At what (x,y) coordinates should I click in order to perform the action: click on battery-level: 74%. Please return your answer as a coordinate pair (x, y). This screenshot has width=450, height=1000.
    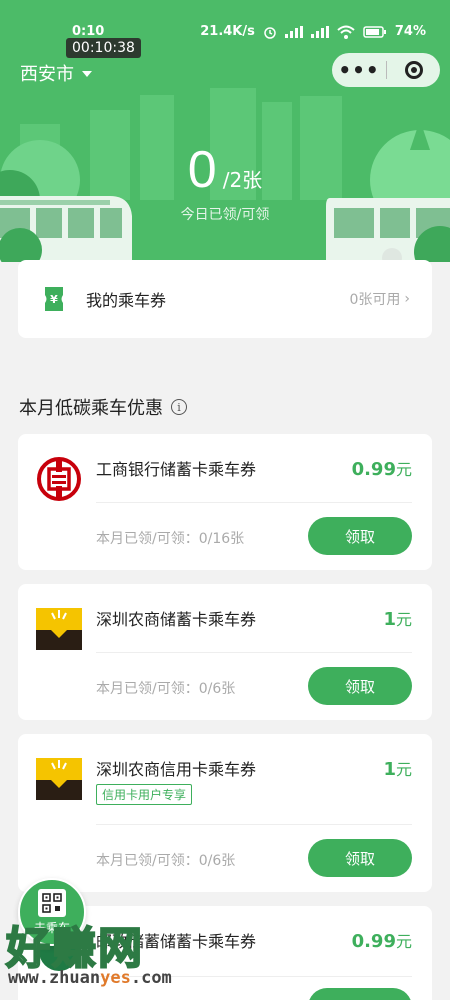
    Looking at the image, I should click on (410, 31).